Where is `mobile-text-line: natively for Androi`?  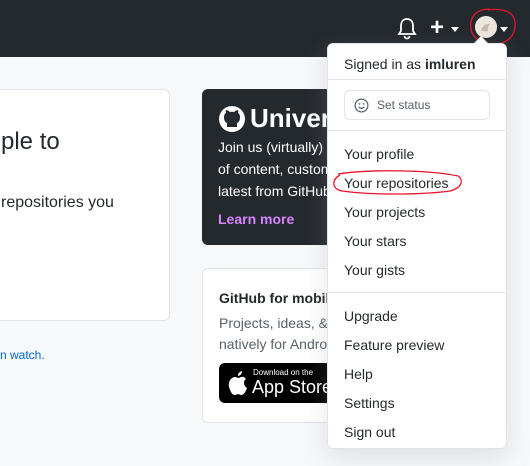 mobile-text-line: natively for Androi is located at coordinates (275, 344).